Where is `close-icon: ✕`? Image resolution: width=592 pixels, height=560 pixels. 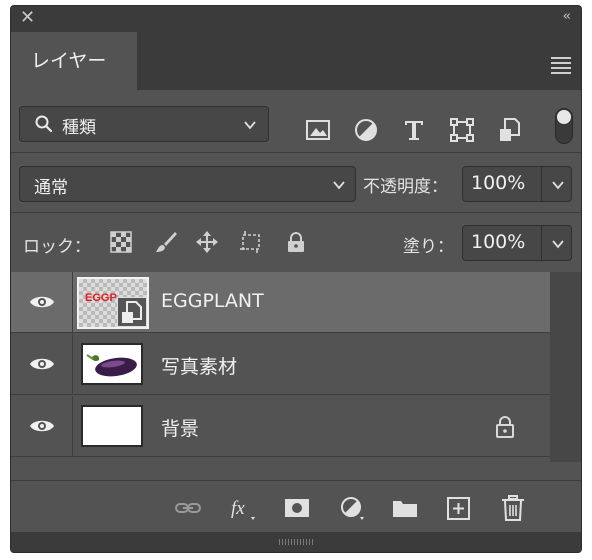
close-icon: ✕ is located at coordinates (27, 18).